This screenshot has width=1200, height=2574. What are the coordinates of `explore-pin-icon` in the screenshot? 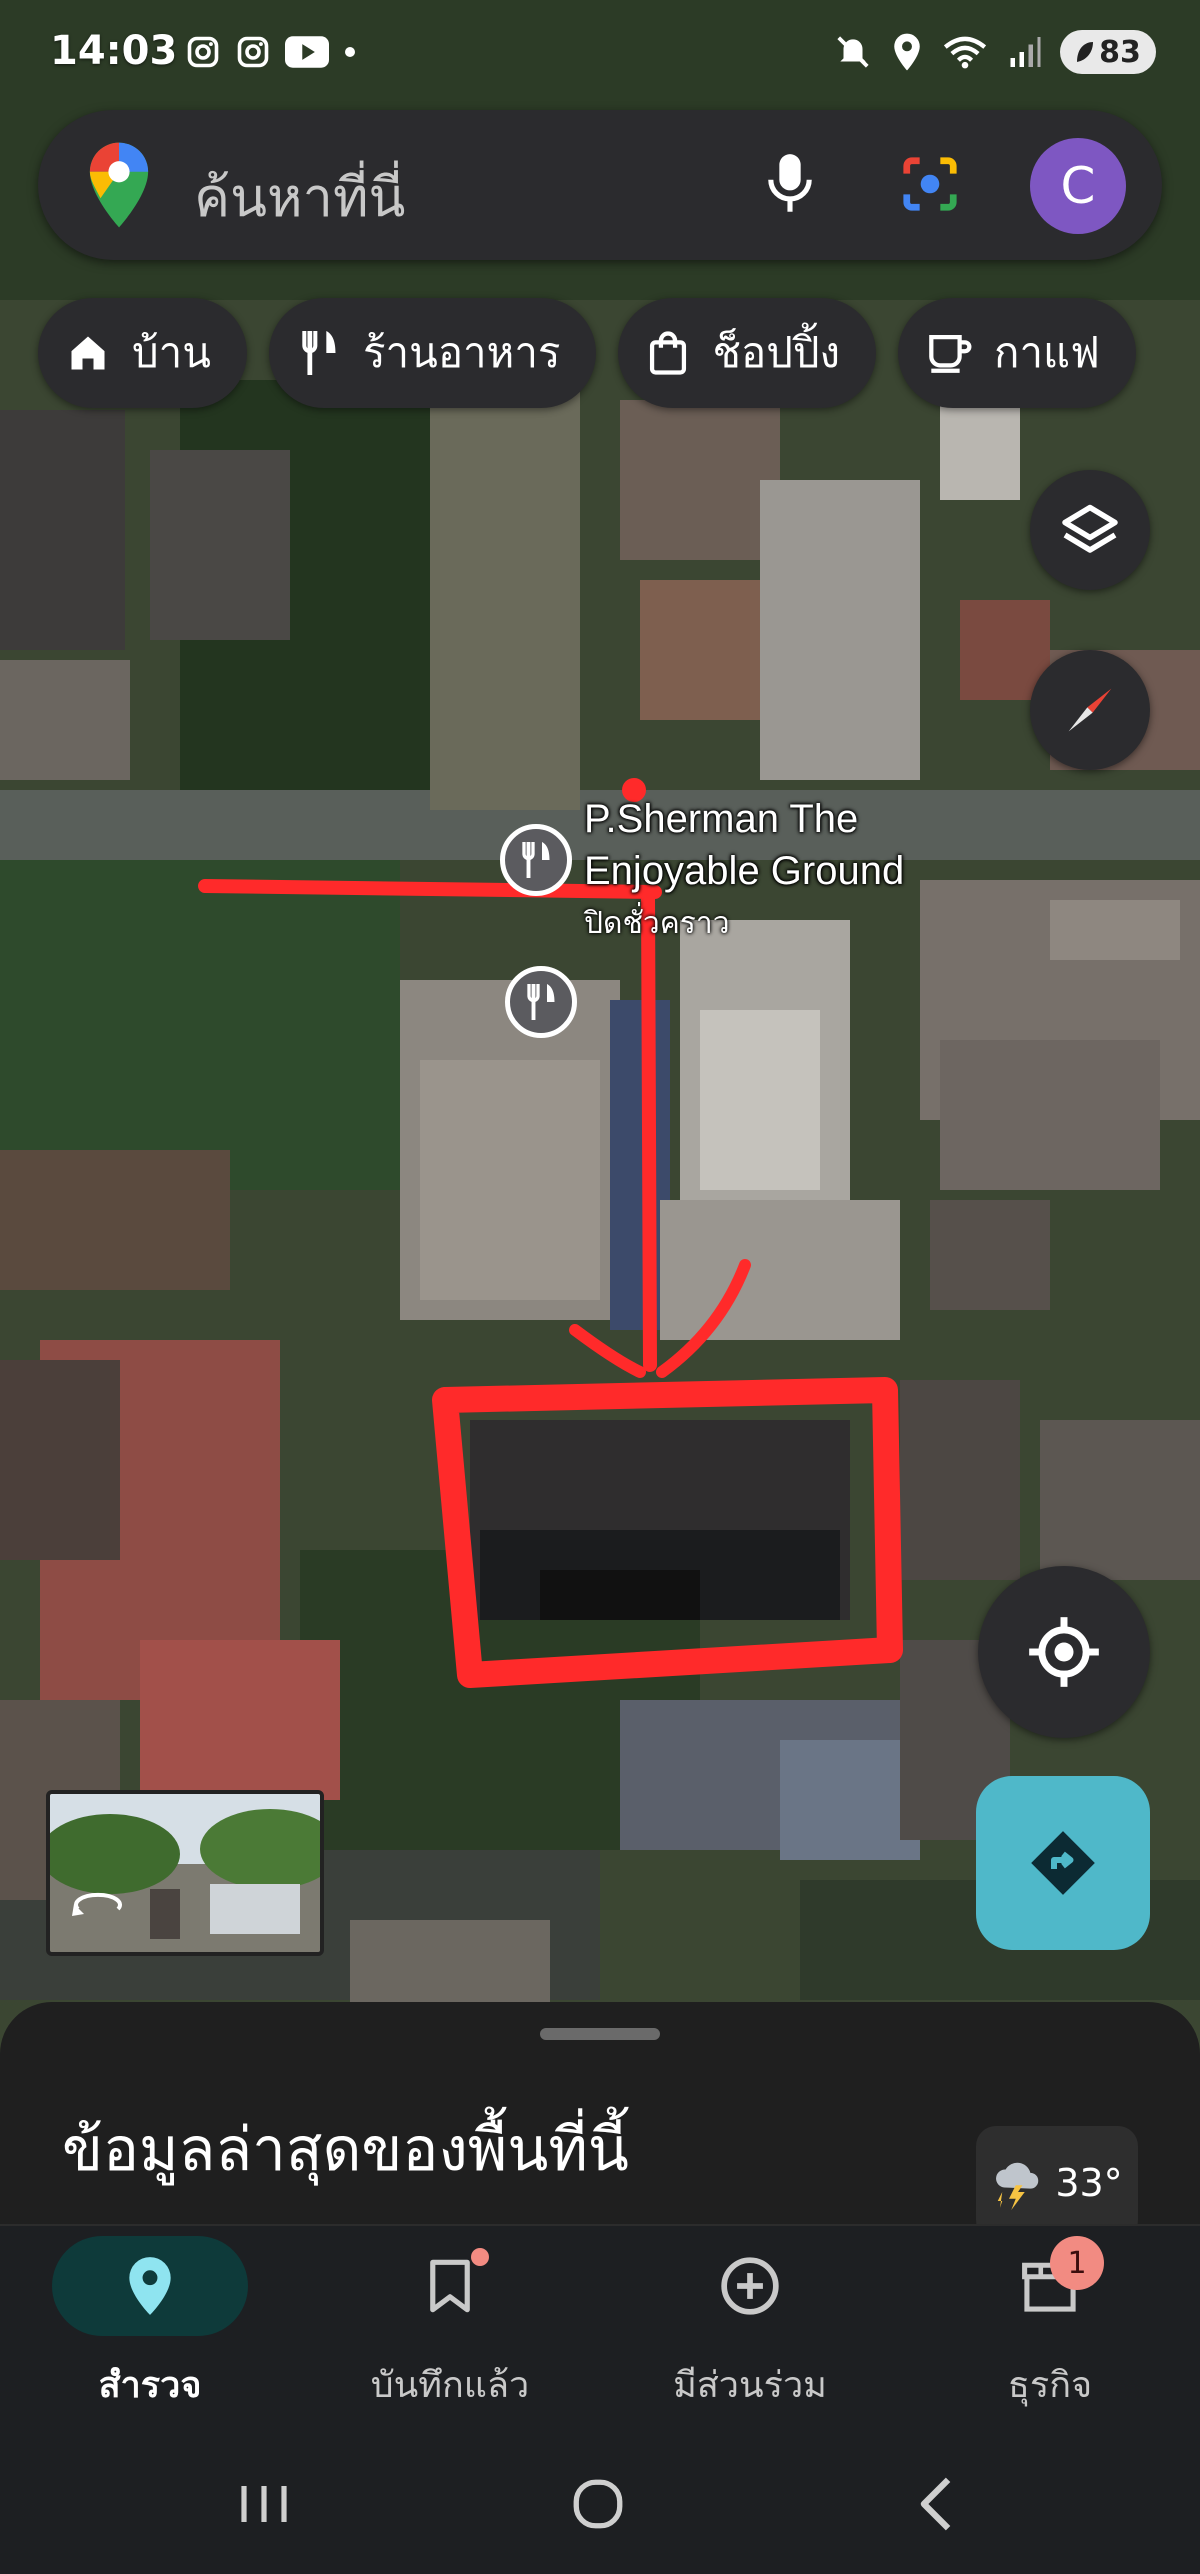 It's located at (150, 2286).